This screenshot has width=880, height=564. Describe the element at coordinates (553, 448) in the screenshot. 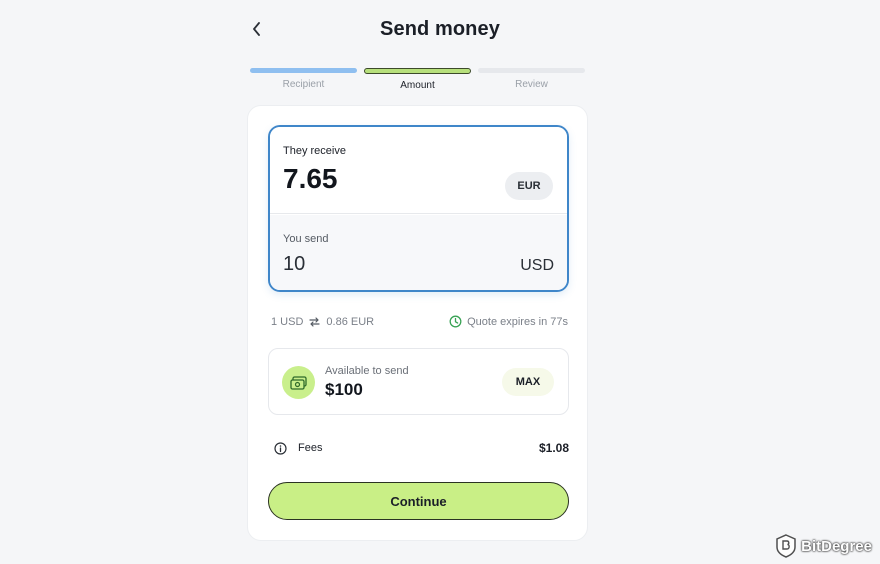

I see `fees-value: $1.08` at that location.